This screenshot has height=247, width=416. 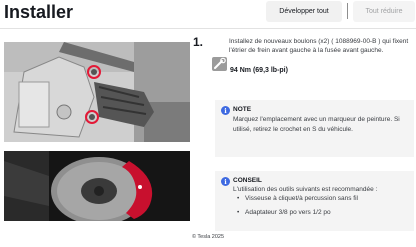 What do you see at coordinates (347, 11) in the screenshot?
I see `toolbar-divider` at bounding box center [347, 11].